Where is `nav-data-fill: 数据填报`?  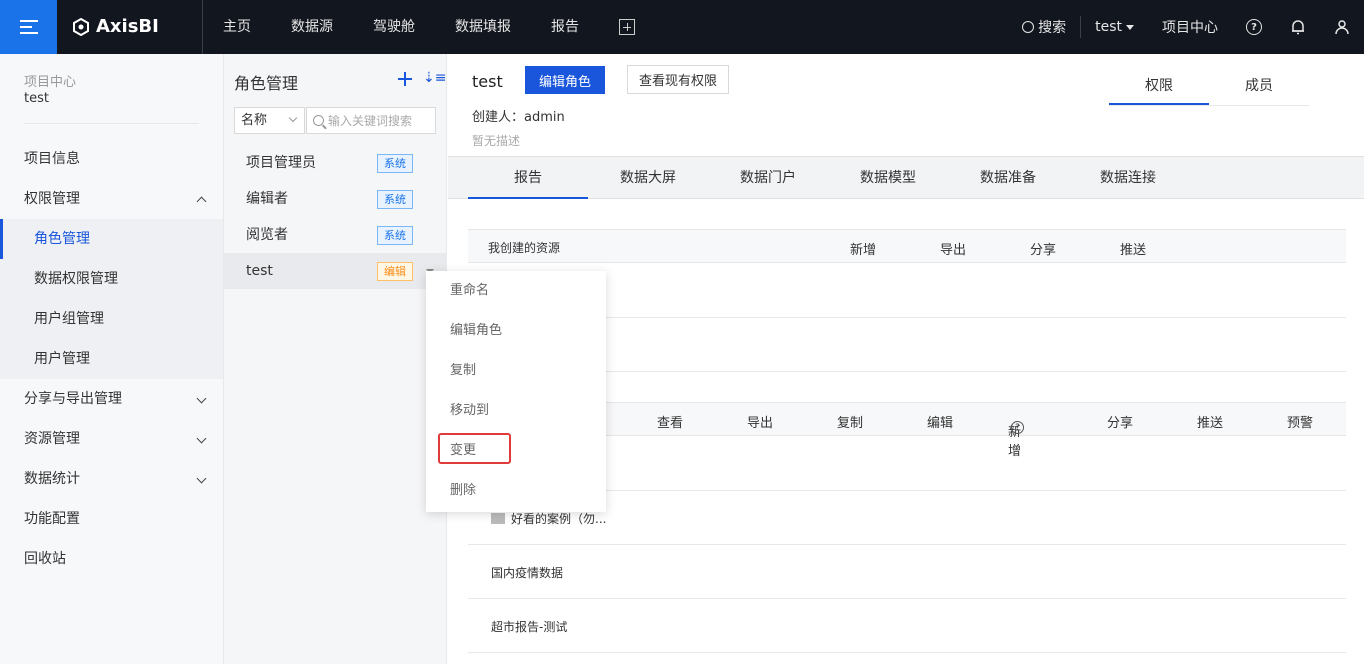 nav-data-fill: 数据填报 is located at coordinates (483, 27).